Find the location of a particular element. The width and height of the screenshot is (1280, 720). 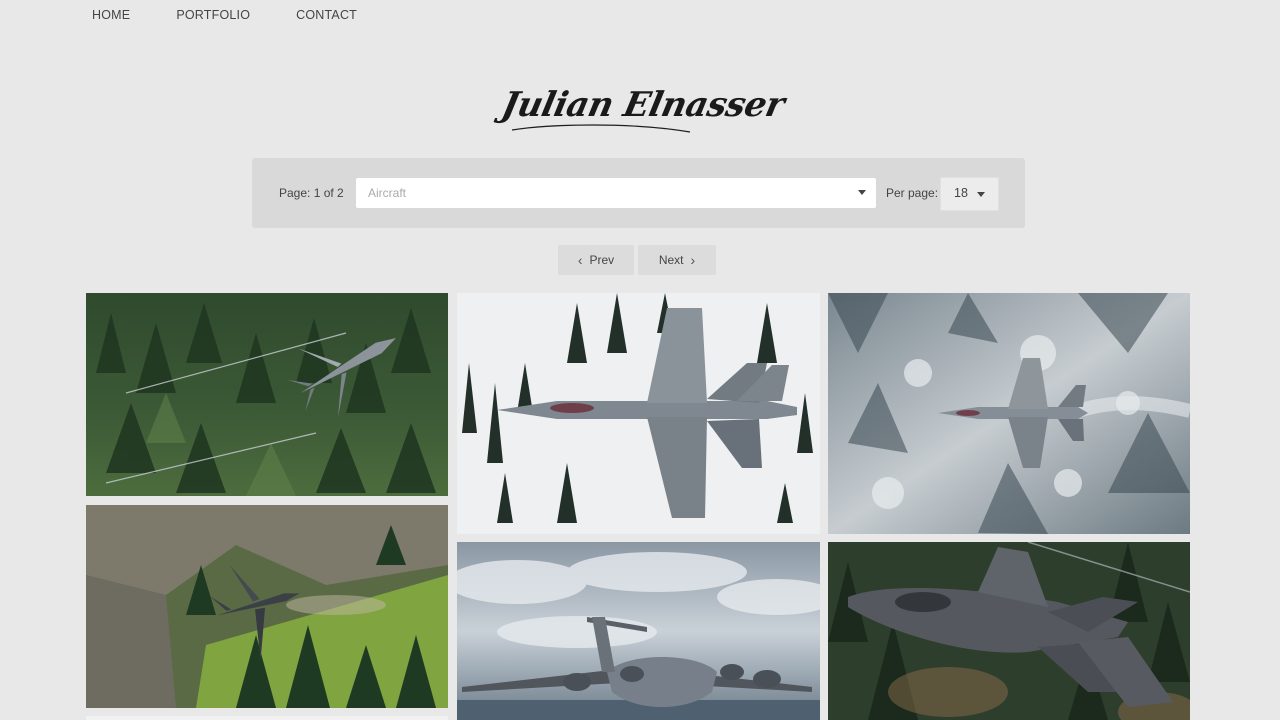

jet-snowy-cliff-image is located at coordinates (1009, 413).